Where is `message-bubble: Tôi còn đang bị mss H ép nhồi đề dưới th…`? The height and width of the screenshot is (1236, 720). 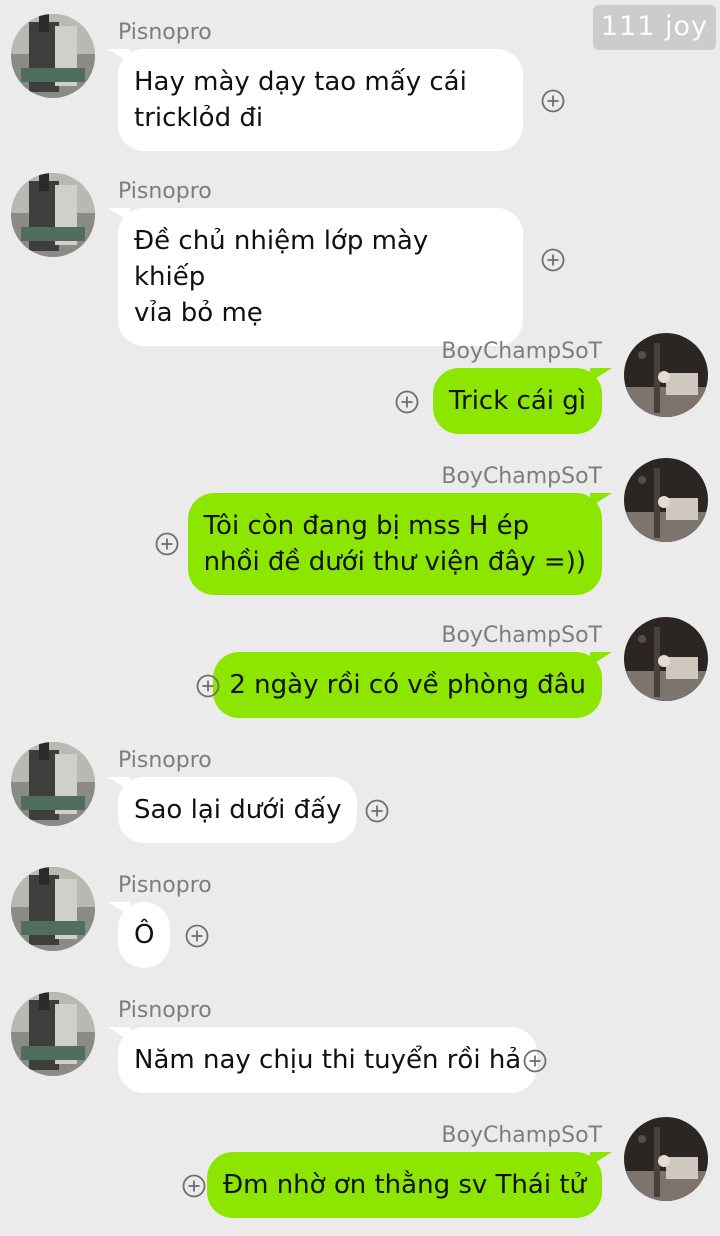
message-bubble: Tôi còn đang bị mss H ép nhồi đề dưới th… is located at coordinates (400, 544).